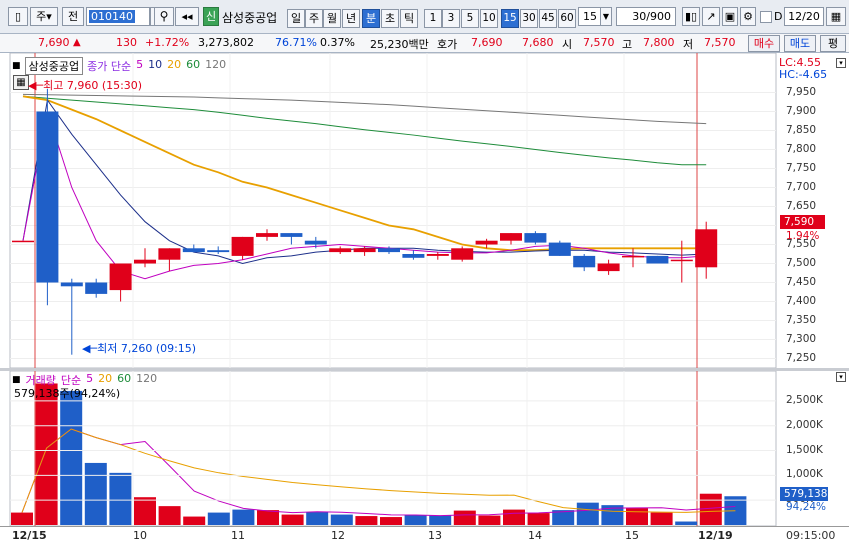 The height and width of the screenshot is (549, 849). I want to click on price-tick-label: 7,400, so click(801, 300).